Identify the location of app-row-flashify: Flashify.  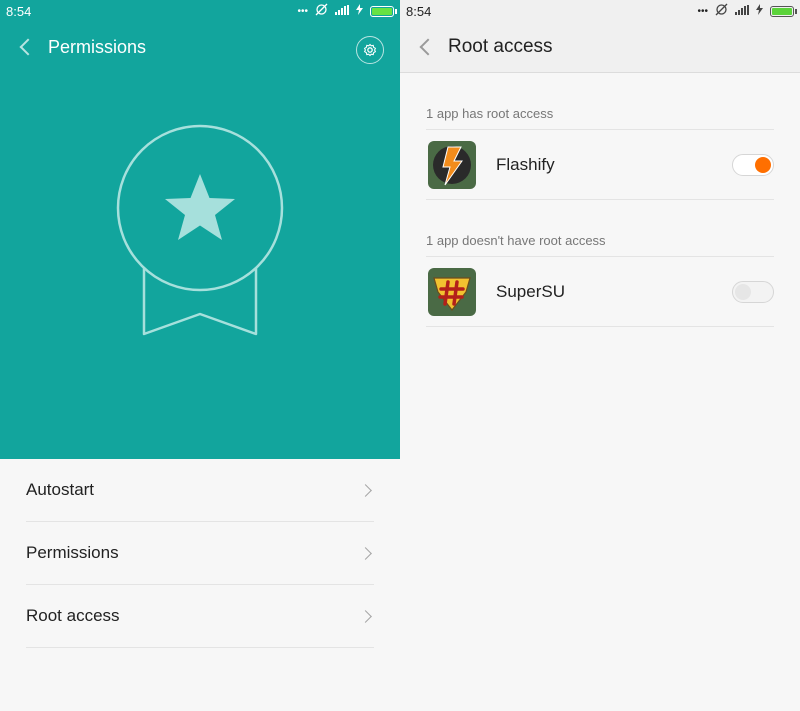
(600, 165).